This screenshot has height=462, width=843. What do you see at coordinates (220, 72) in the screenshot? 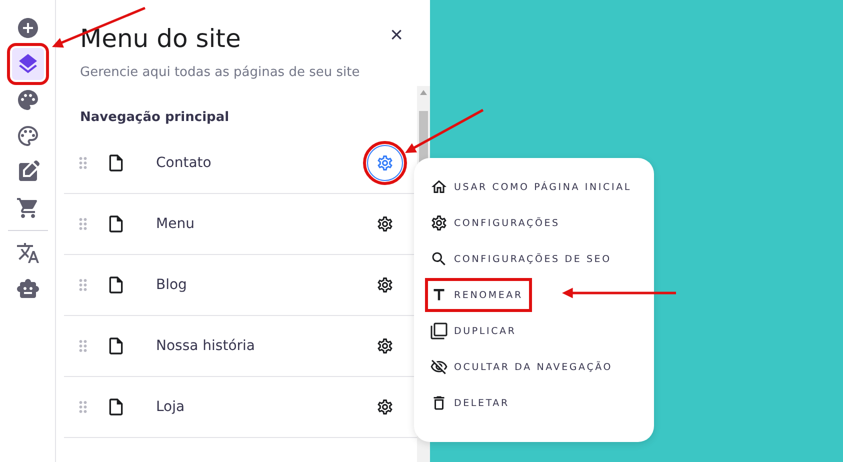
I see `panel-subtitle: Gerencie aqui todas as páginas de seu site` at bounding box center [220, 72].